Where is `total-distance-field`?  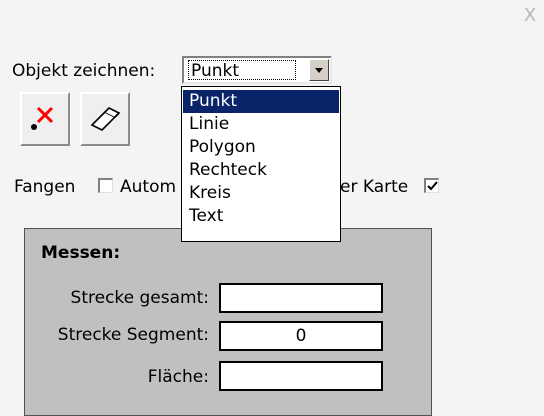
total-distance-field is located at coordinates (301, 298).